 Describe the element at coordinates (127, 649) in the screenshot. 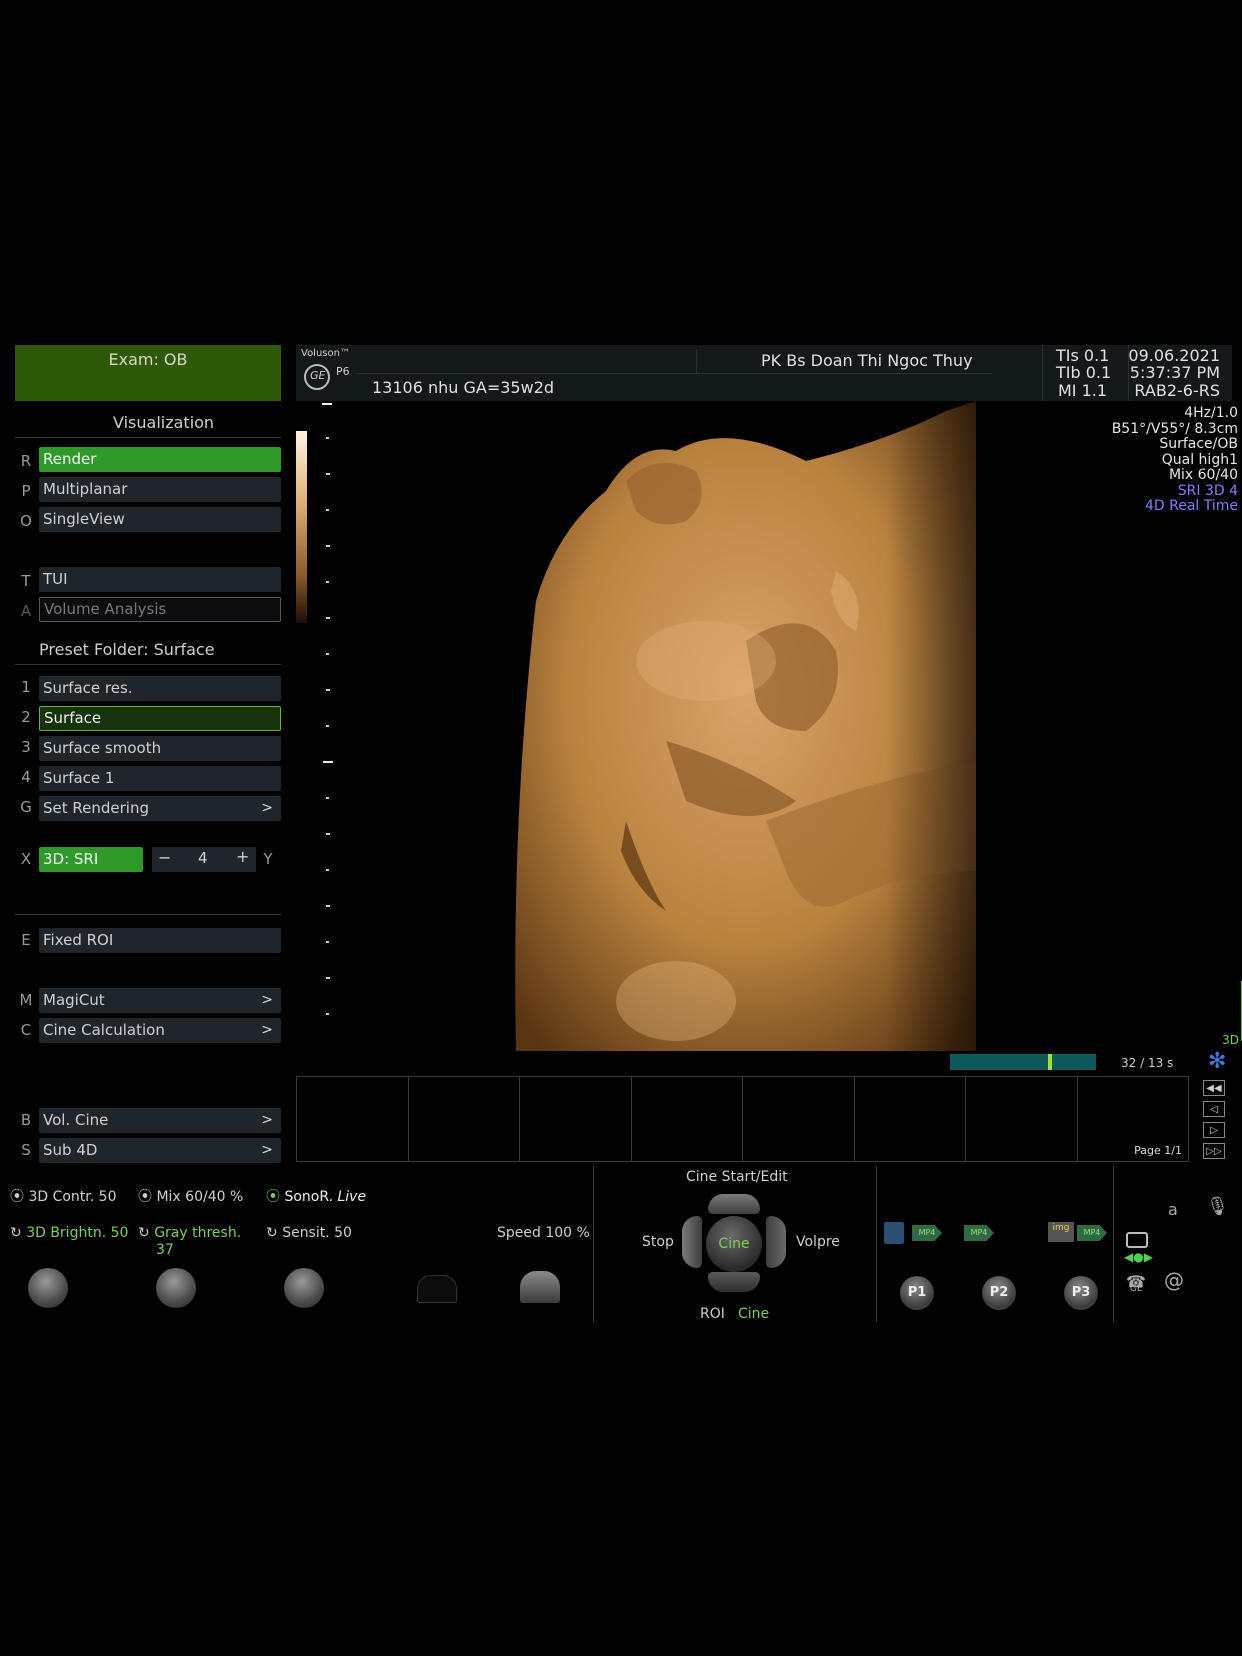

I see `preset-folder-title: Preset Folder: Surface` at that location.